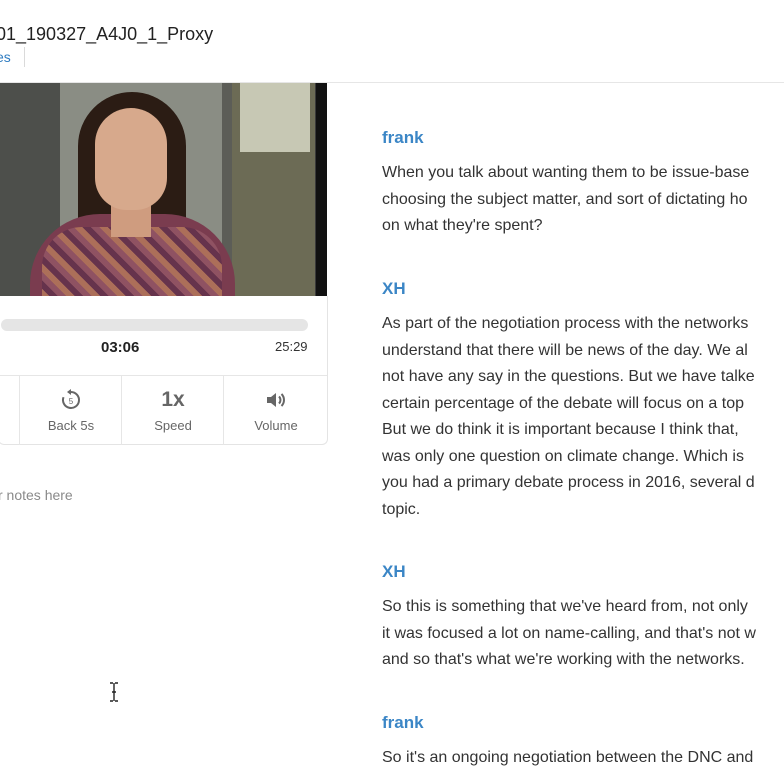  What do you see at coordinates (154, 325) in the screenshot?
I see `progress-bar` at bounding box center [154, 325].